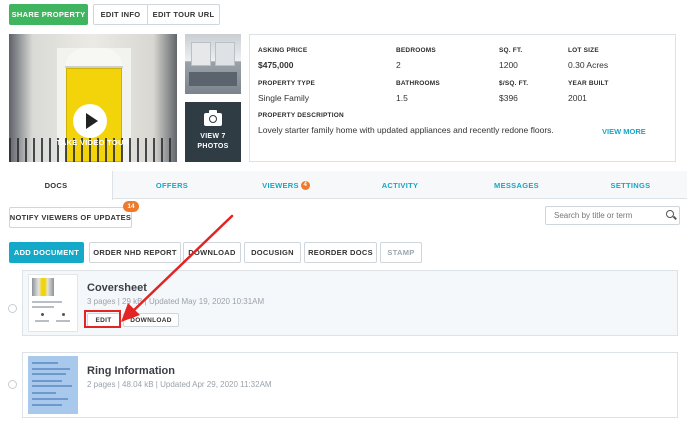  Describe the element at coordinates (131, 371) in the screenshot. I see `document-title: Ring Information` at that location.